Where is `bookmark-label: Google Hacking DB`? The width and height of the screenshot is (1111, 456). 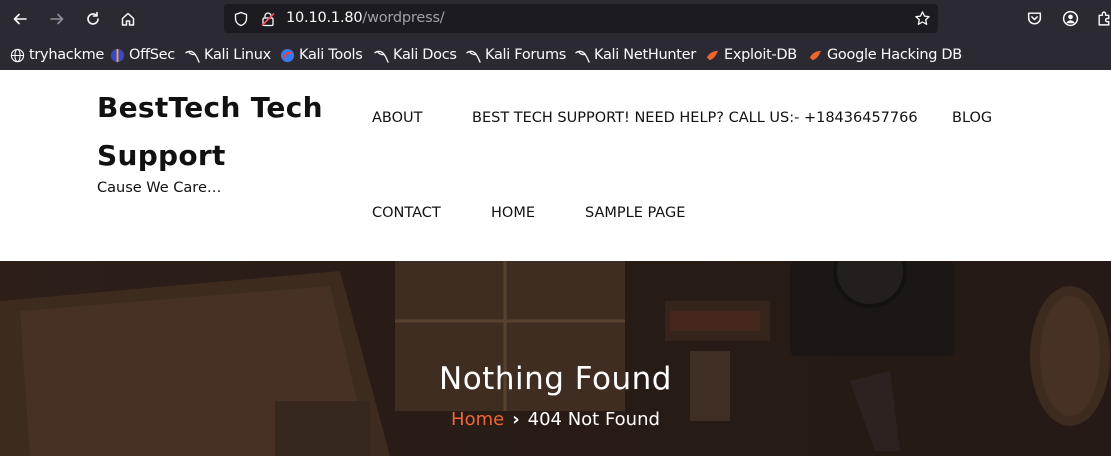 bookmark-label: Google Hacking DB is located at coordinates (894, 55).